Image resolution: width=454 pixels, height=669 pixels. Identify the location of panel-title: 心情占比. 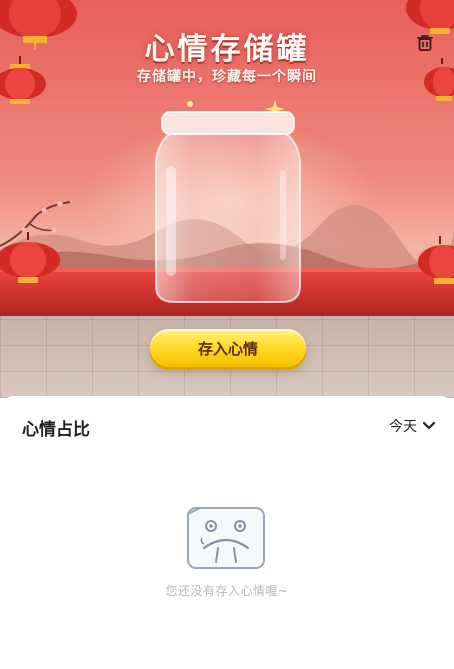
(56, 430).